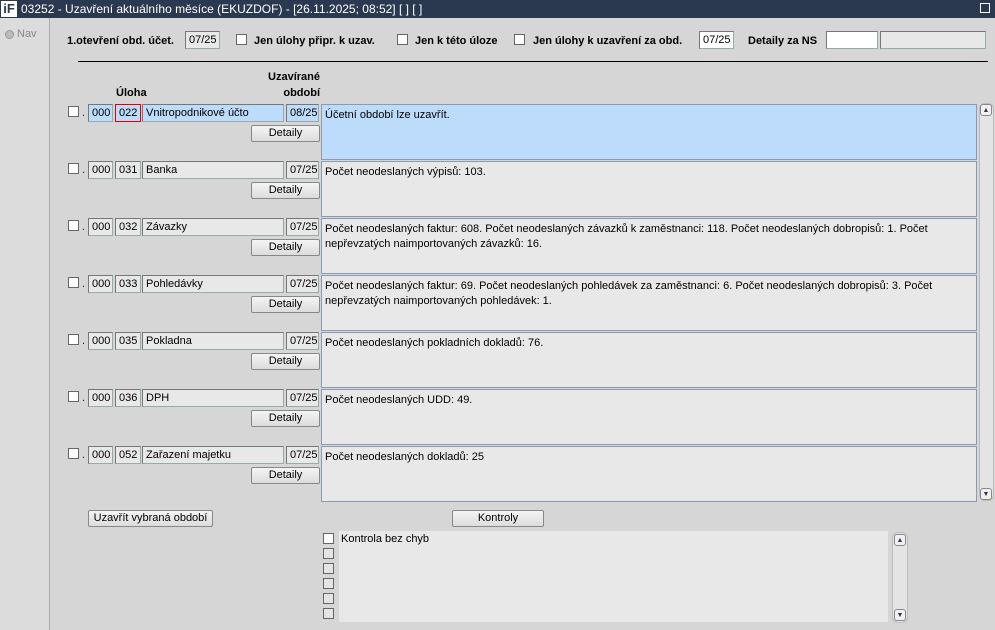 The image size is (995, 630). What do you see at coordinates (213, 341) in the screenshot?
I see `task-name-field: Pokladna` at bounding box center [213, 341].